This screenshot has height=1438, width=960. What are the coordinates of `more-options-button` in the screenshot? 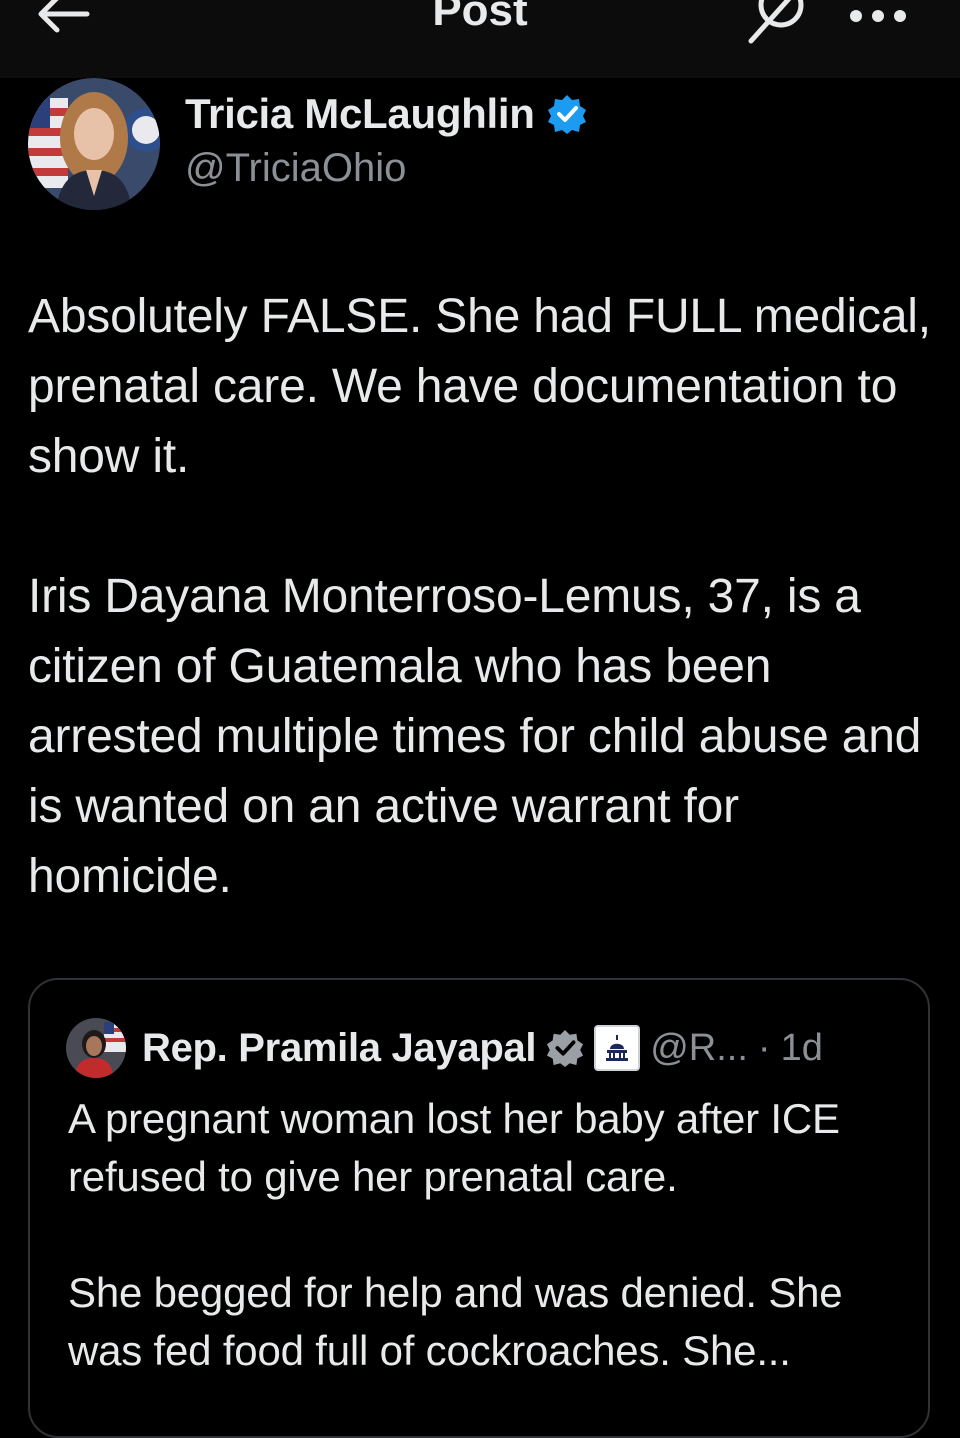 It's located at (878, 18).